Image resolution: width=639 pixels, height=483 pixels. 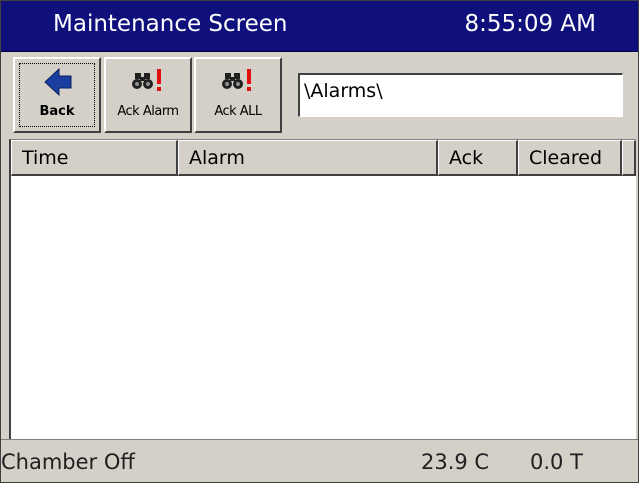 What do you see at coordinates (170, 24) in the screenshot?
I see `screen-title: Maintenance Screen` at bounding box center [170, 24].